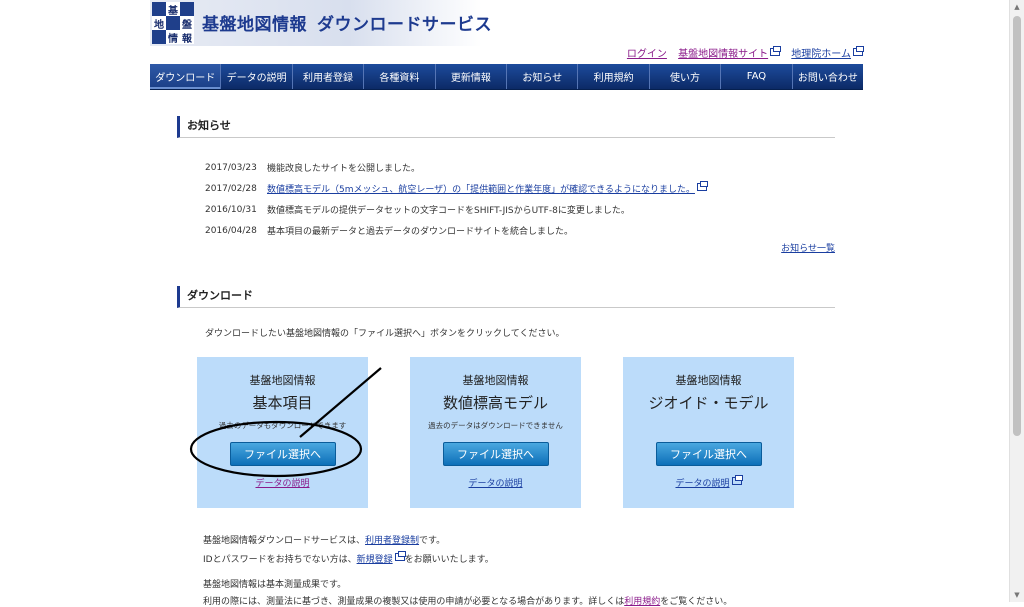 The width and height of the screenshot is (1024, 607). I want to click on terms-link: 利用規約, so click(642, 602).